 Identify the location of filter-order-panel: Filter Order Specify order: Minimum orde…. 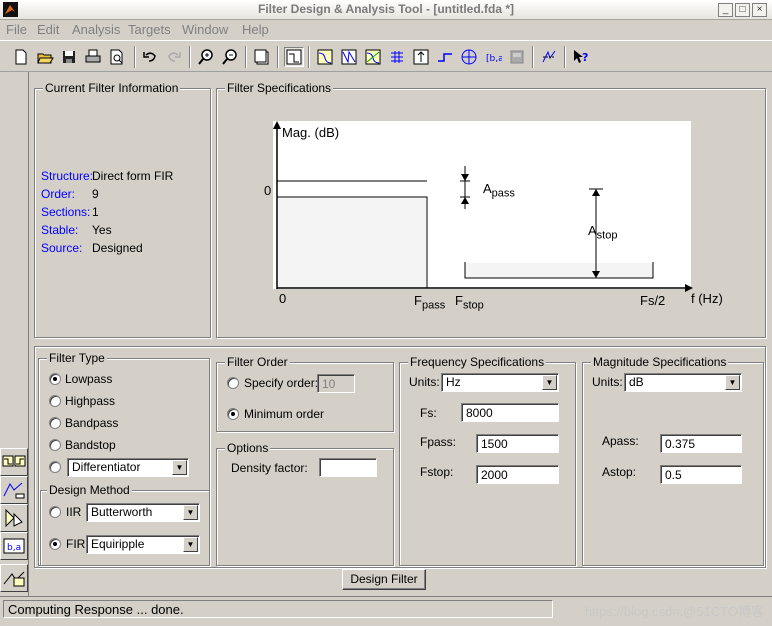
(305, 393).